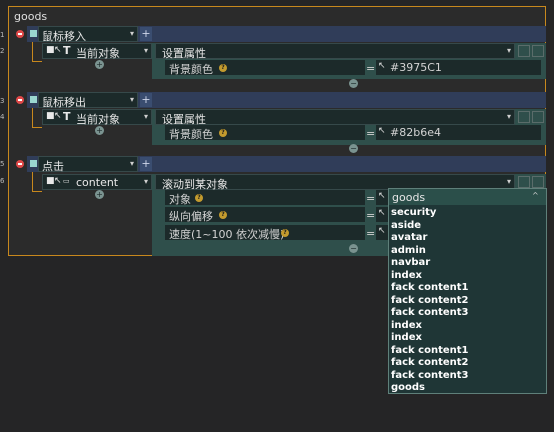 The image size is (554, 432). Describe the element at coordinates (466, 238) in the screenshot. I see `dropdown-option: avatar` at that location.